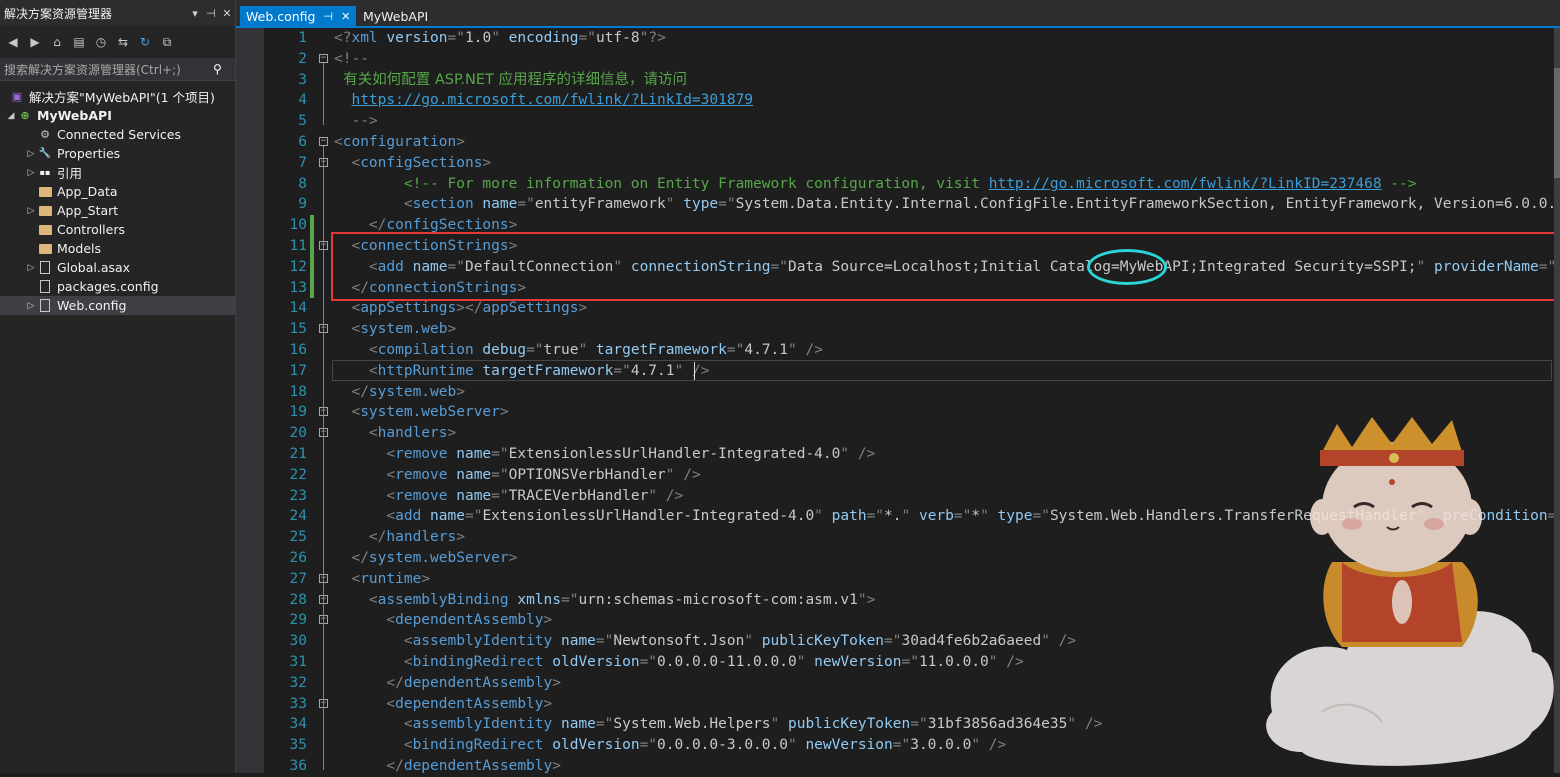 Image resolution: width=1560 pixels, height=777 pixels. Describe the element at coordinates (912, 80) in the screenshot. I see `code-line: 3 有关如何配置 ASP.NET 应用程序的详细信息，请访问` at that location.